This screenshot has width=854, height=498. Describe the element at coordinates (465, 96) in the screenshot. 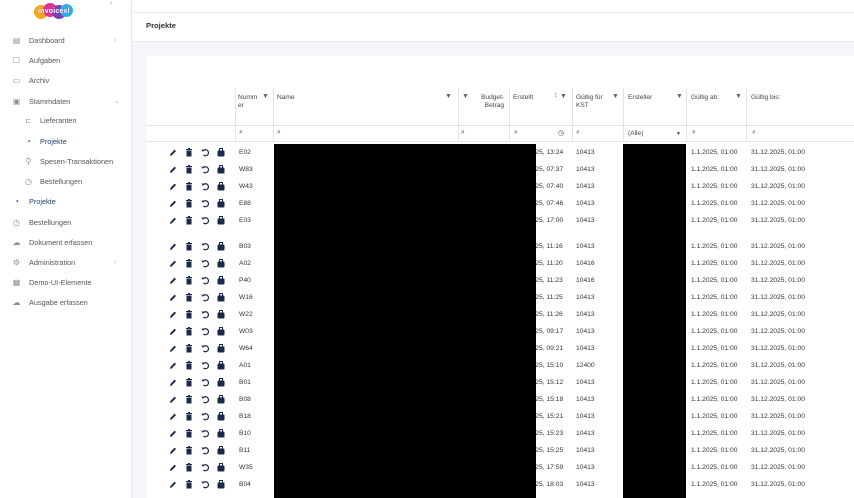

I see `budget-filter-icon: ▼` at that location.